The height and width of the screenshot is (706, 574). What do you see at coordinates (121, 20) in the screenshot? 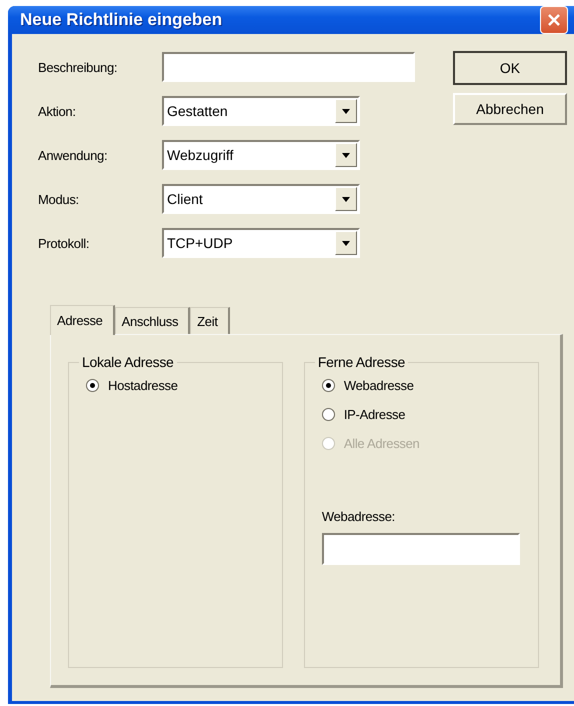
I see `window-title: Neue Richtlinie eingeben` at bounding box center [121, 20].